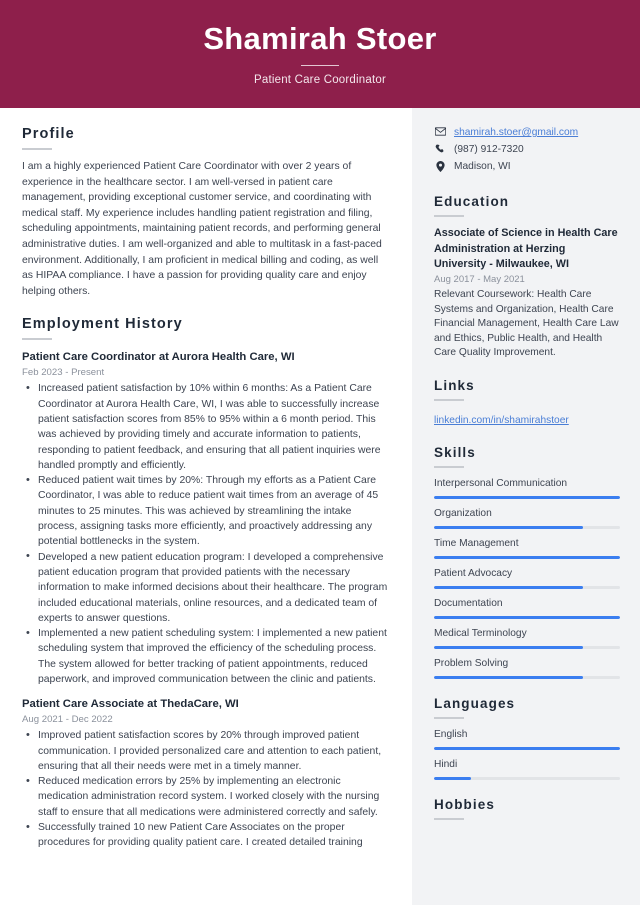 The width and height of the screenshot is (640, 905). I want to click on education-date: Aug 2017 - May 2021, so click(479, 279).